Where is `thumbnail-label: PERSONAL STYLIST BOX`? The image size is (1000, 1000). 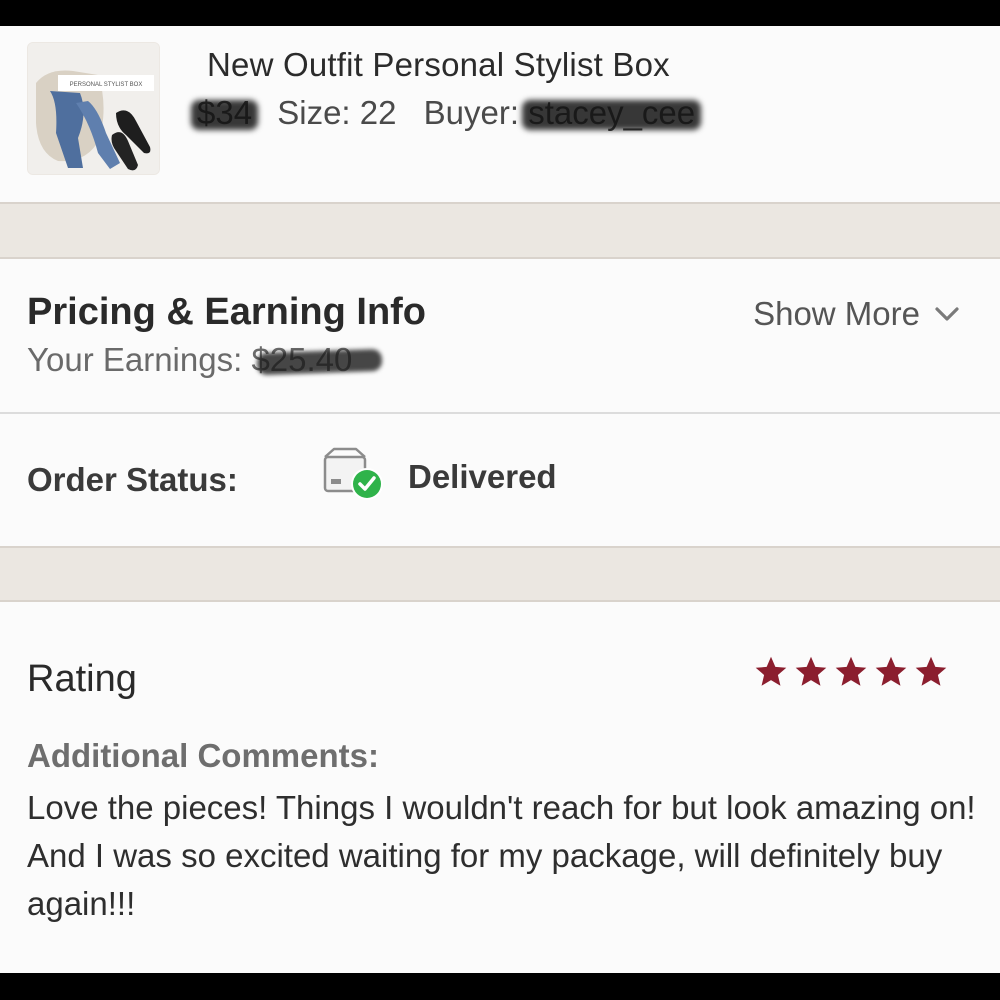 thumbnail-label: PERSONAL STYLIST BOX is located at coordinates (106, 85).